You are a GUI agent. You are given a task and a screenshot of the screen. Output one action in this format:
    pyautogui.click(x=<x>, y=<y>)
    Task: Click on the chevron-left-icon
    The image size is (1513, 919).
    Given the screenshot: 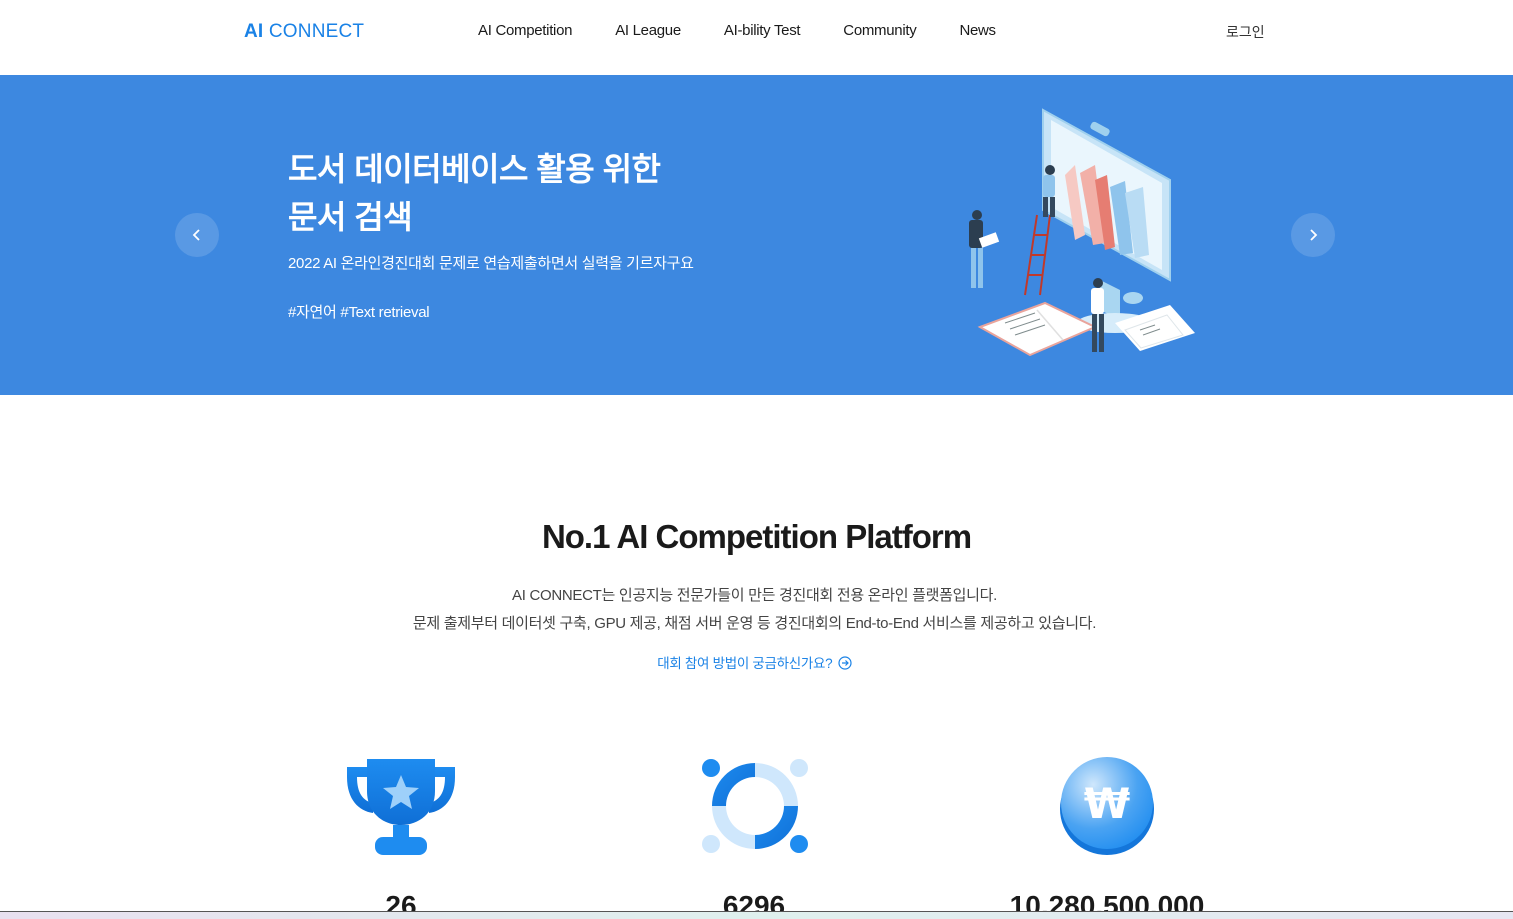 What is the action you would take?
    pyautogui.click(x=196, y=235)
    